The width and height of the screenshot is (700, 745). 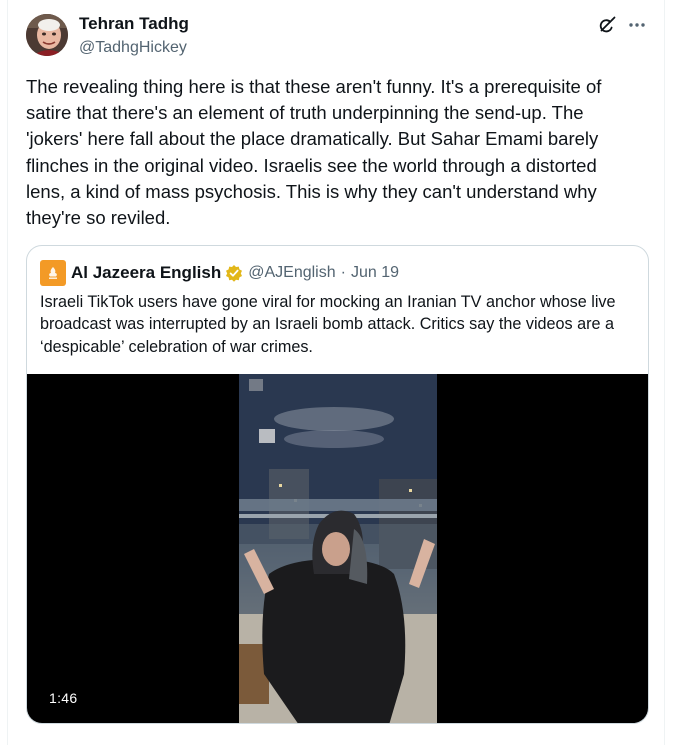 I want to click on quoted-tweet-header: Al Jazeera English @AJEnglish · Jun 19, so click(x=219, y=273).